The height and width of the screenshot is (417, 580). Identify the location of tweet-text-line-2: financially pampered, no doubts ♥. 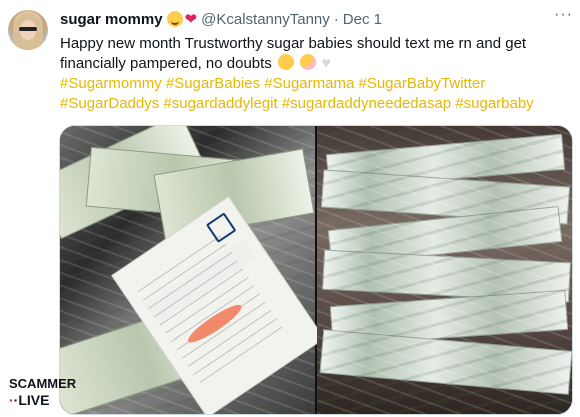
(312, 64).